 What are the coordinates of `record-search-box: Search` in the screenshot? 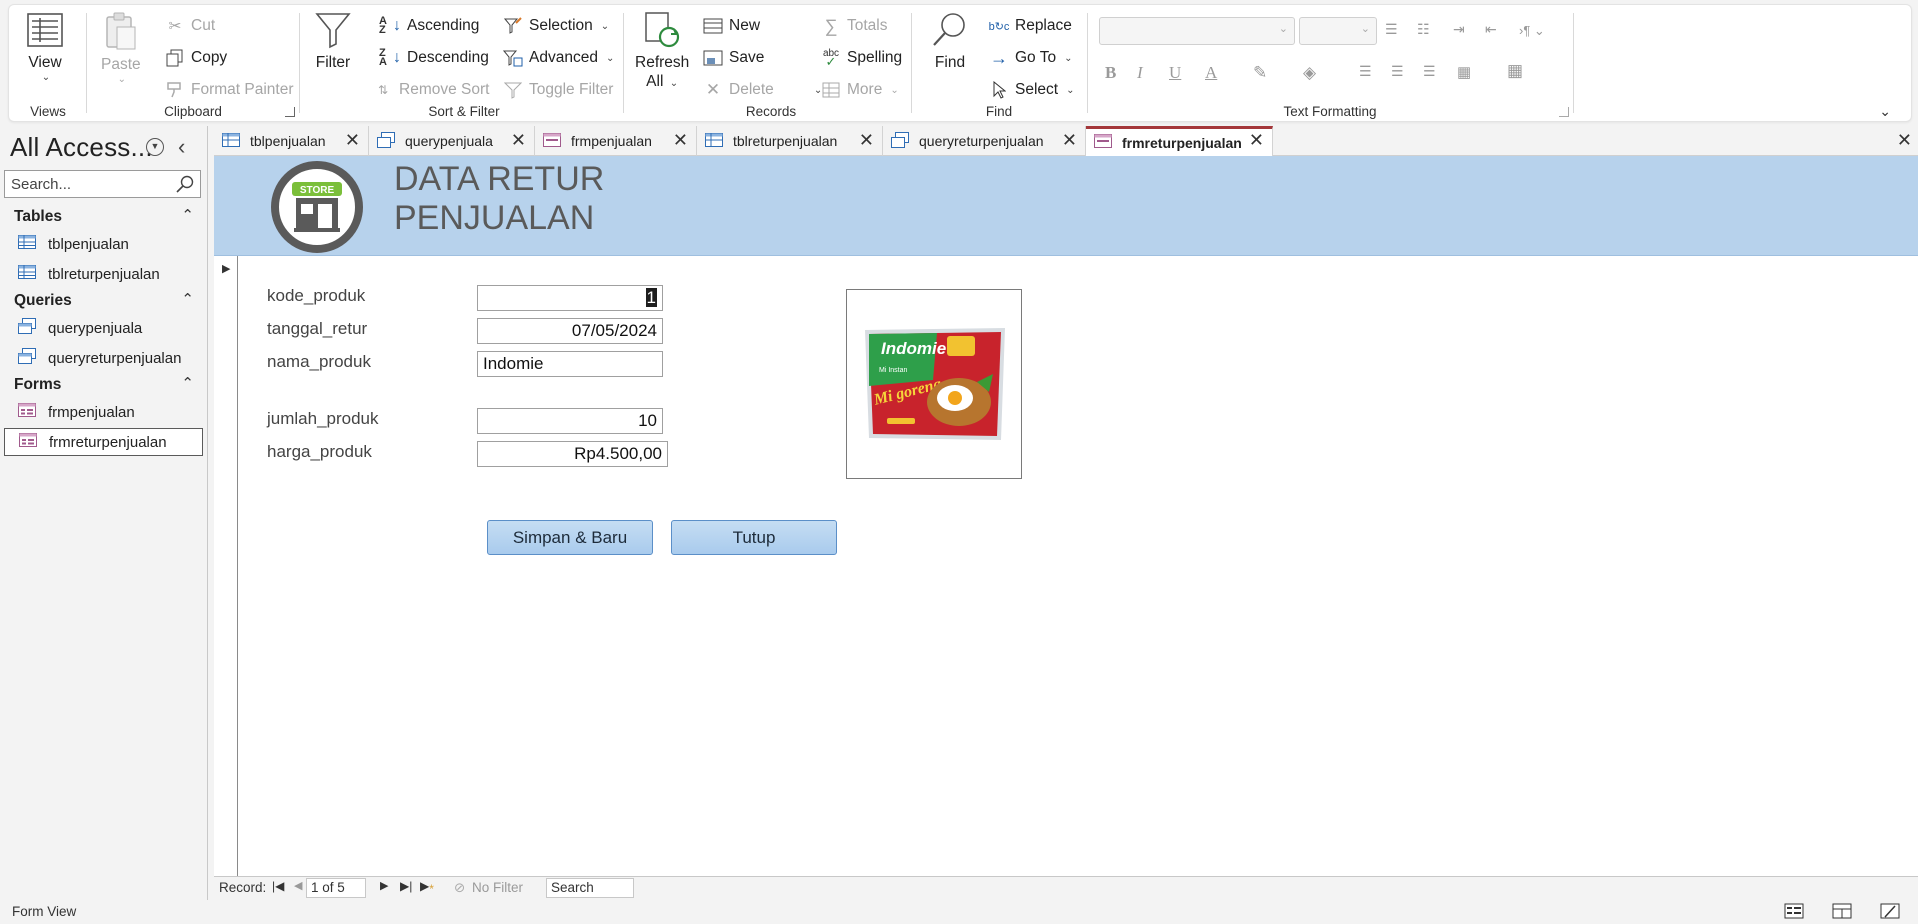 It's located at (590, 888).